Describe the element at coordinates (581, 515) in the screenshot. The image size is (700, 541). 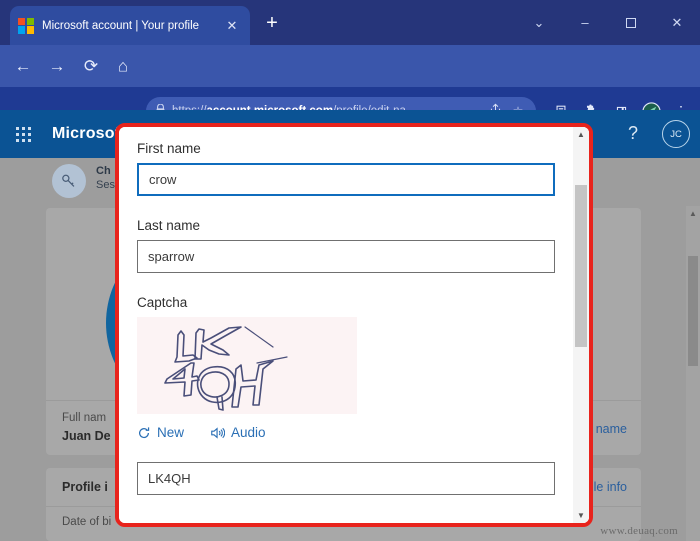
I see `dialog-scroll-down-icon: ▼` at that location.